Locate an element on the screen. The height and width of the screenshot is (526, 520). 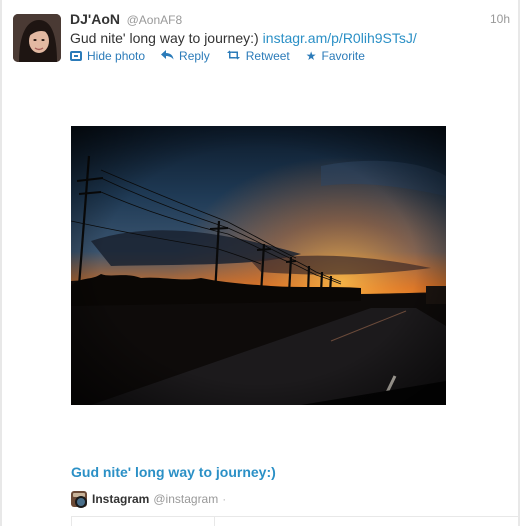
tweet-actions: Hide photo Reply Retweet ★ Favorite is located at coordinates (225, 56).